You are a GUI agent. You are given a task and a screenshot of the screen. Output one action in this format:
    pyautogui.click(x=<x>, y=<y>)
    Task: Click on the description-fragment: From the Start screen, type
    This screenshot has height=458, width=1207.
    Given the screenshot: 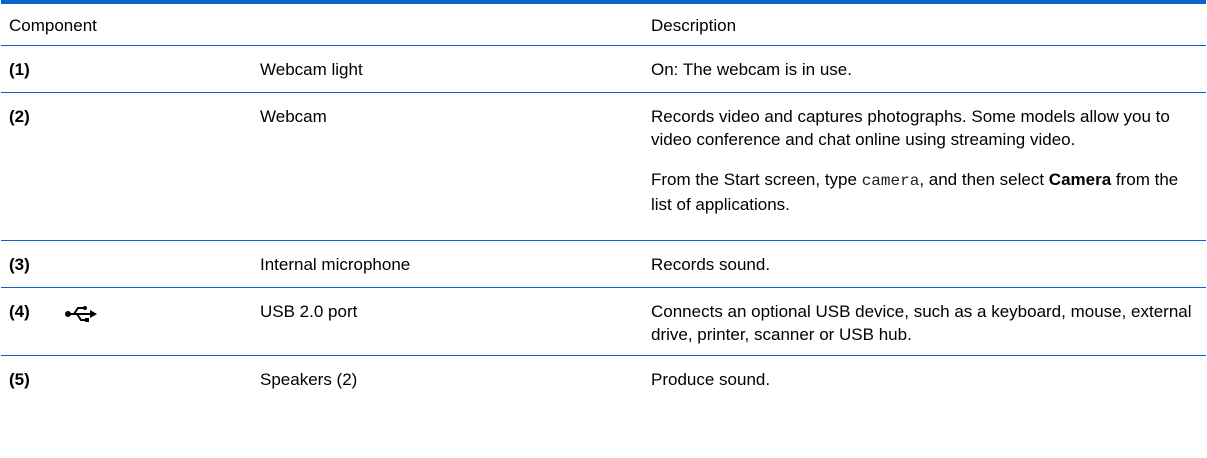 What is the action you would take?
    pyautogui.click(x=756, y=179)
    